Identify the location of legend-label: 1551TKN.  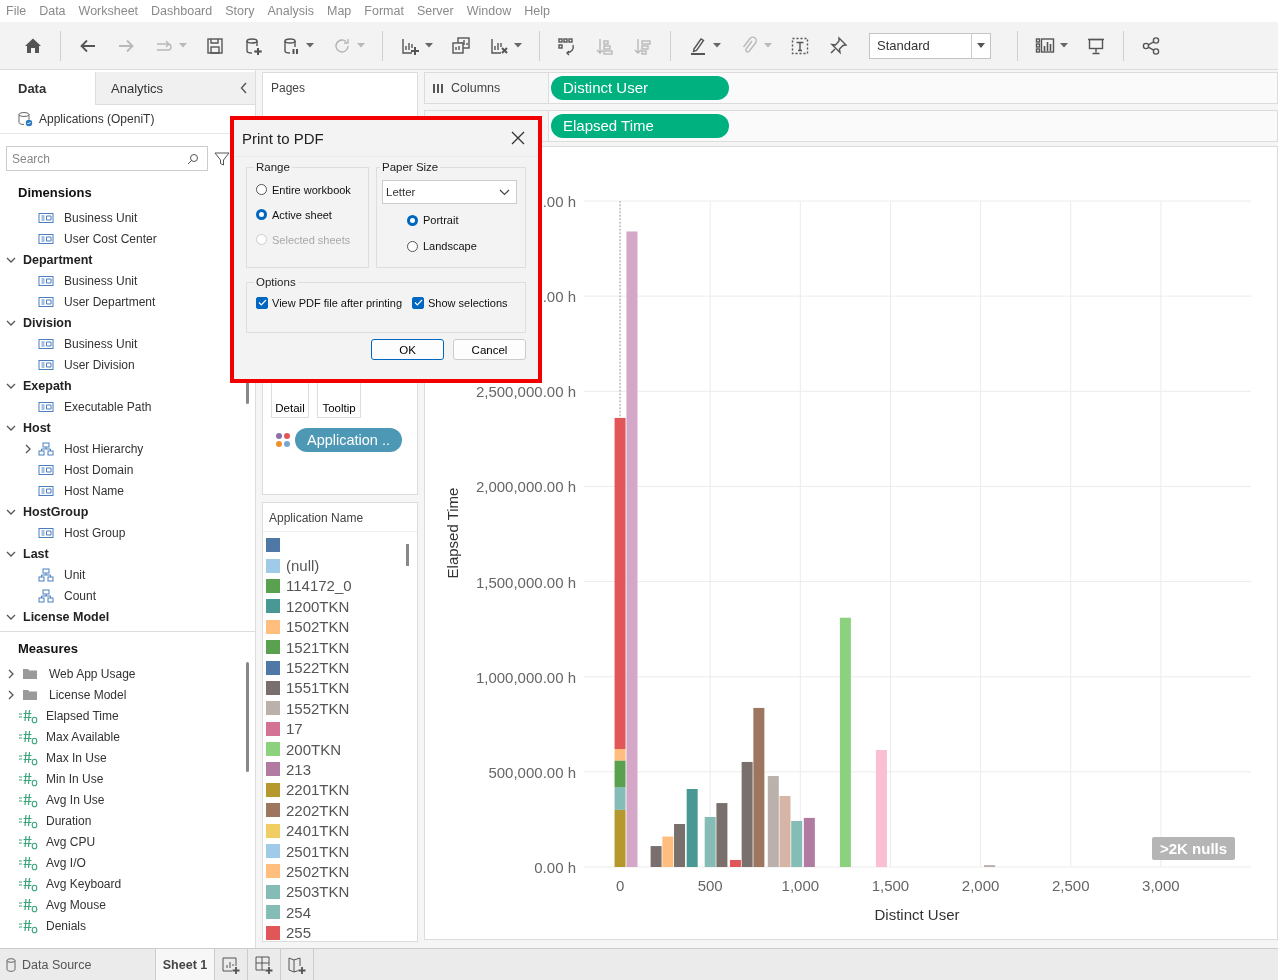
(318, 688).